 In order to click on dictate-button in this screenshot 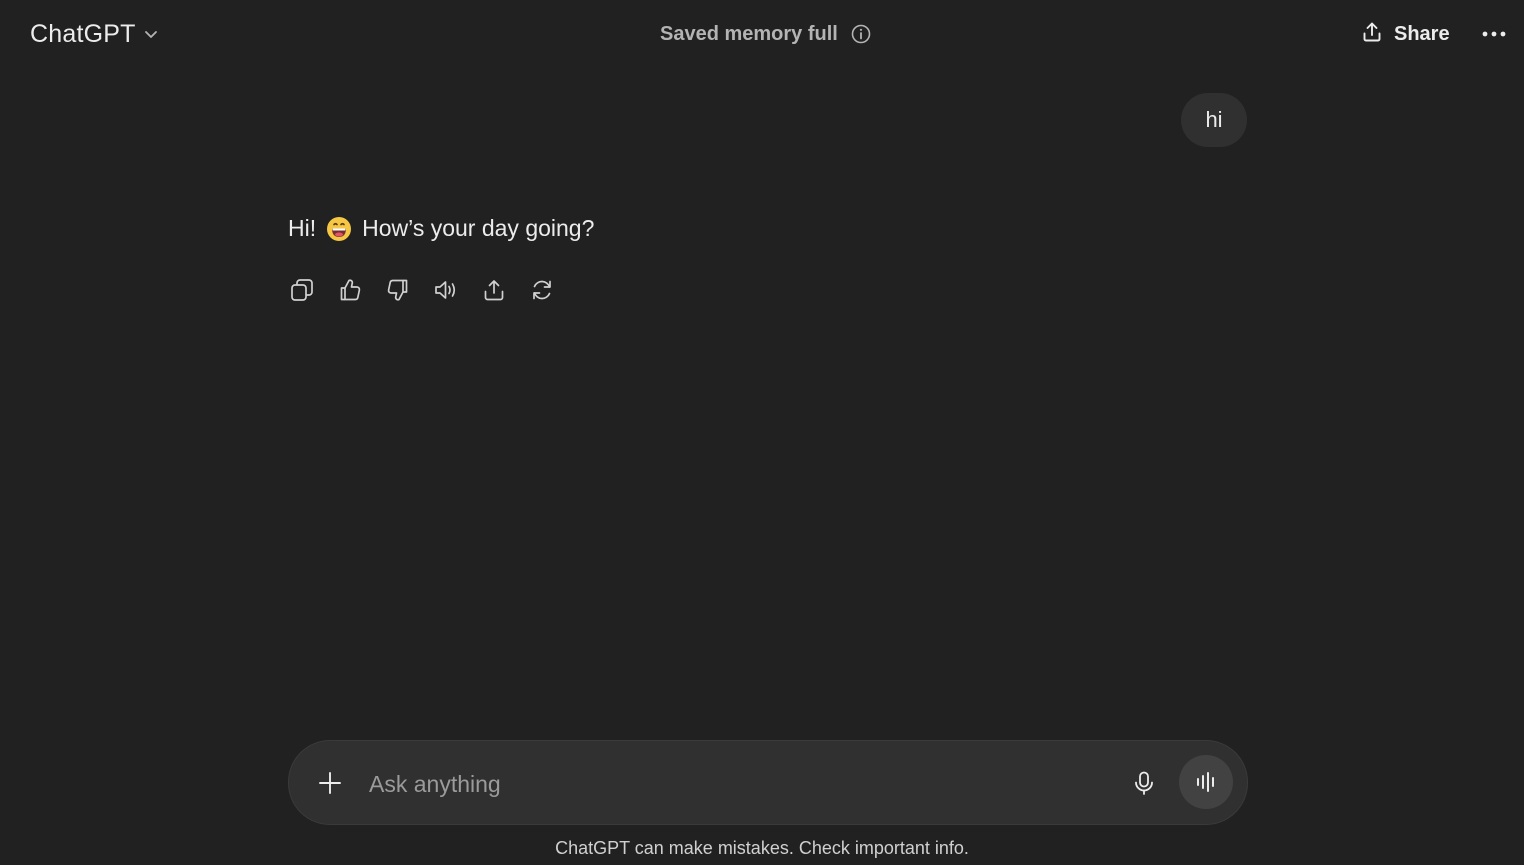, I will do `click(1144, 783)`.